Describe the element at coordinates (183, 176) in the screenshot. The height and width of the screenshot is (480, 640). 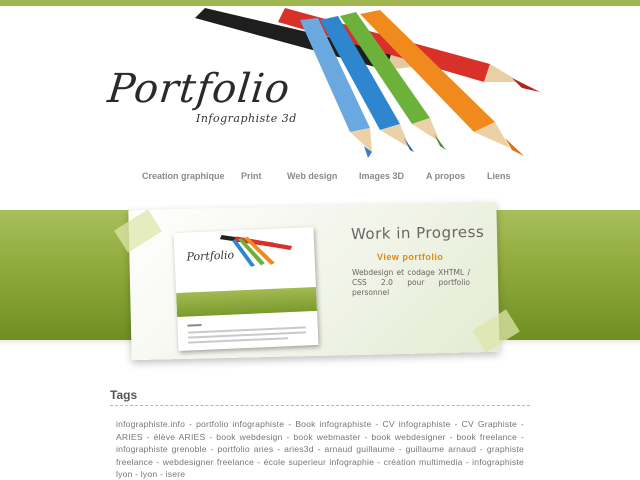
I see `nav-item-creation-graphique: Creation graphique` at that location.